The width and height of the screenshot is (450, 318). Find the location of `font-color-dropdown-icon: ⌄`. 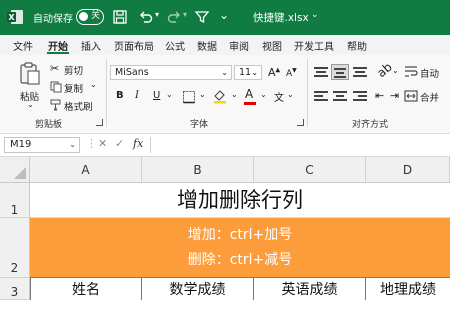

font-color-dropdown-icon: ⌄ is located at coordinates (263, 94).